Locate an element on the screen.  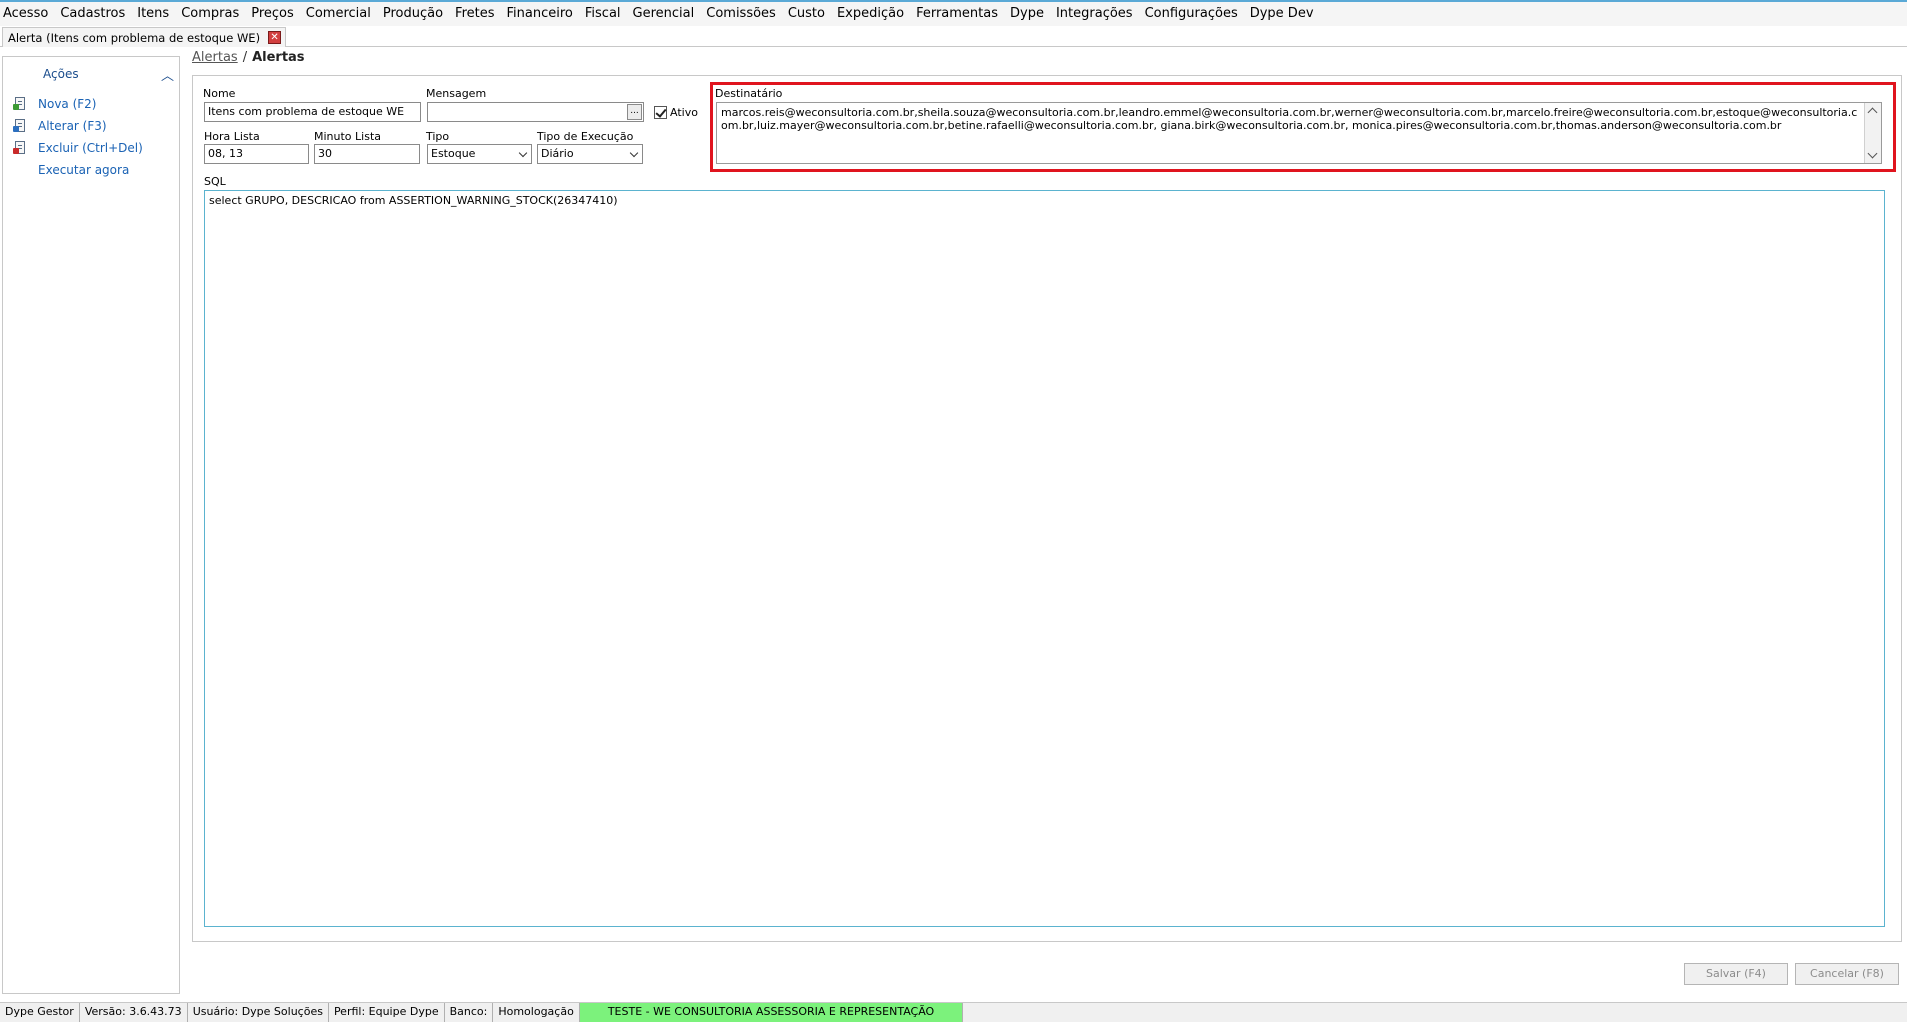
close-icon: ✕ is located at coordinates (275, 37).